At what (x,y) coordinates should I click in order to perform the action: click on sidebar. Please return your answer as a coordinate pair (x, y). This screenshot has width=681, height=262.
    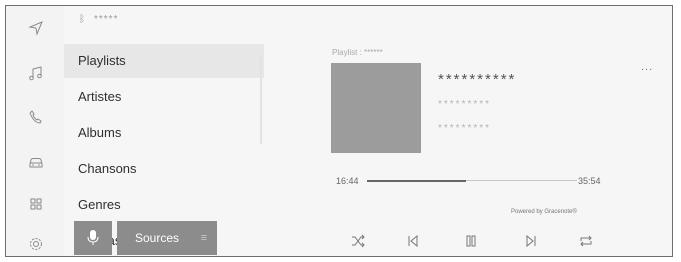
    Looking at the image, I should click on (35, 131).